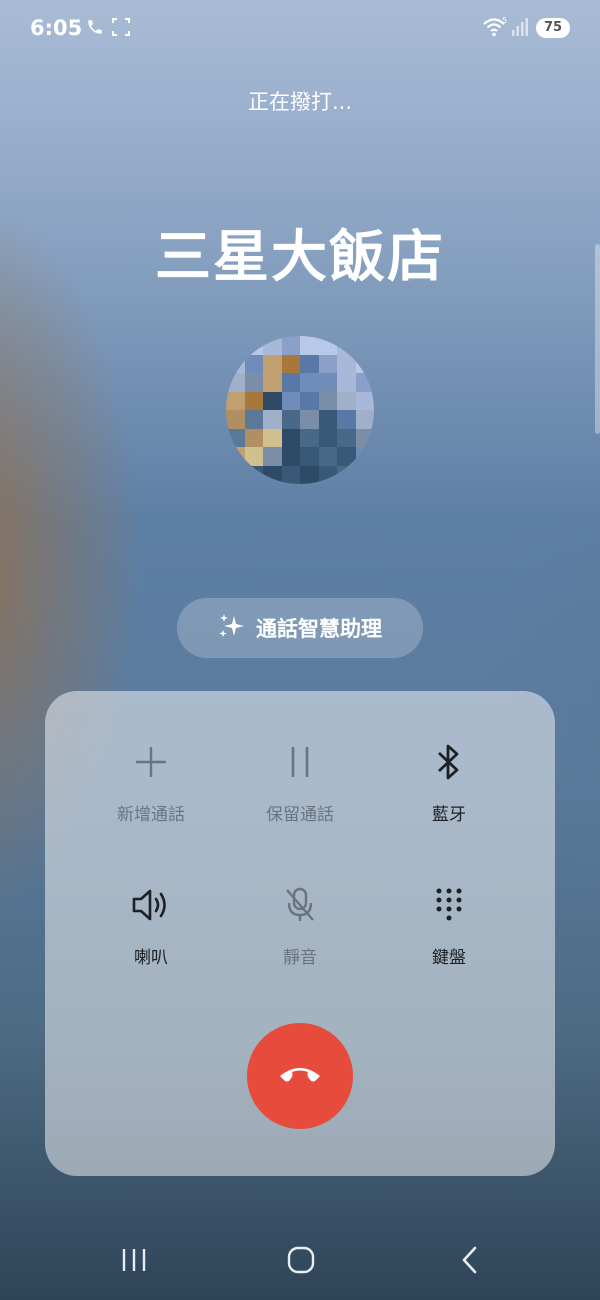  Describe the element at coordinates (232, 628) in the screenshot. I see `sparkle-icon` at that location.